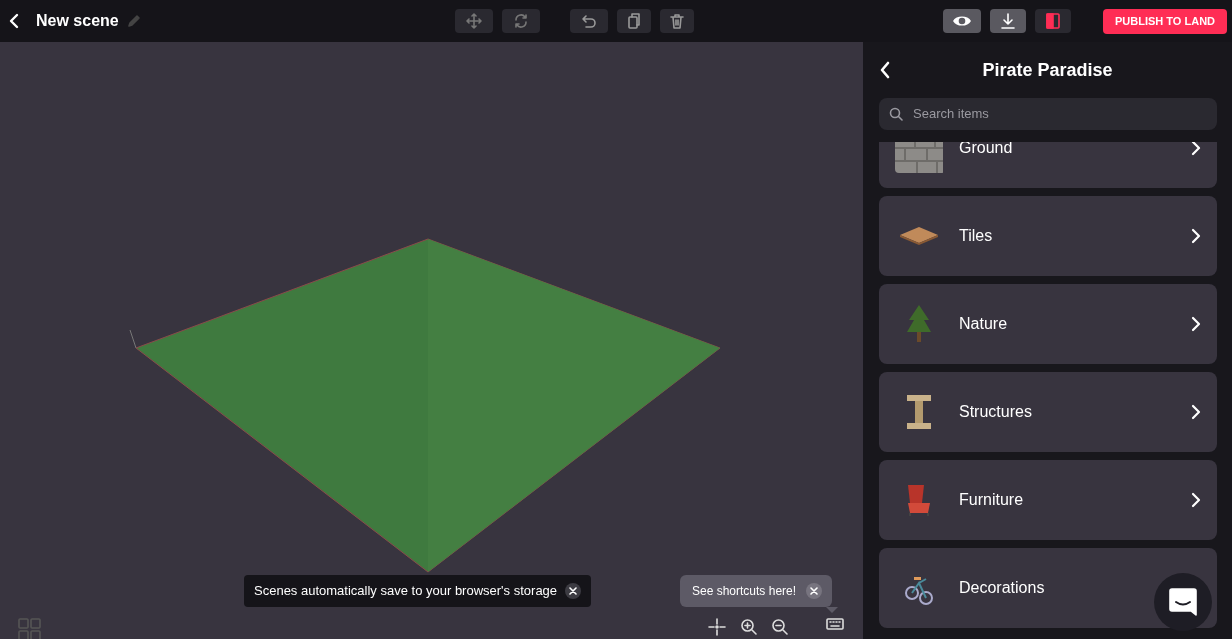  What do you see at coordinates (1059, 114) in the screenshot?
I see `search-input: Search items` at bounding box center [1059, 114].